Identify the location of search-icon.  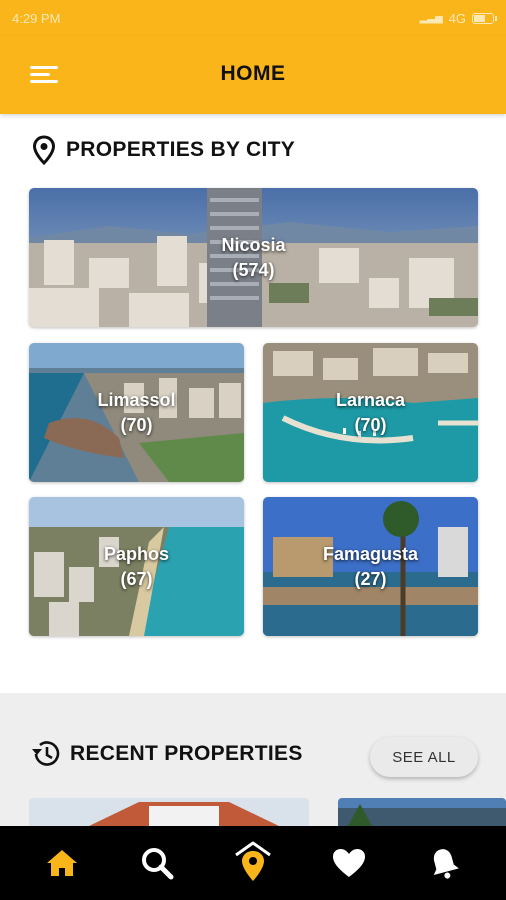
(158, 864).